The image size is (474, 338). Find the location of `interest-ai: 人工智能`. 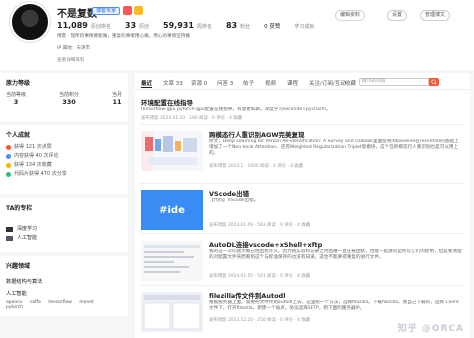

interest-ai: 人工智能 is located at coordinates (64, 293).